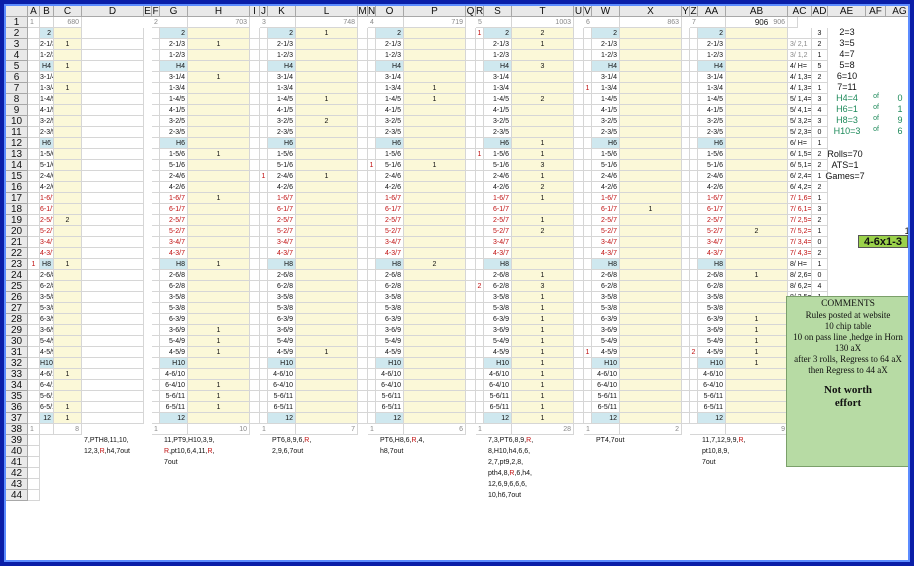 The width and height of the screenshot is (914, 566). What do you see at coordinates (800, 11) in the screenshot?
I see `column-header: AC` at bounding box center [800, 11].